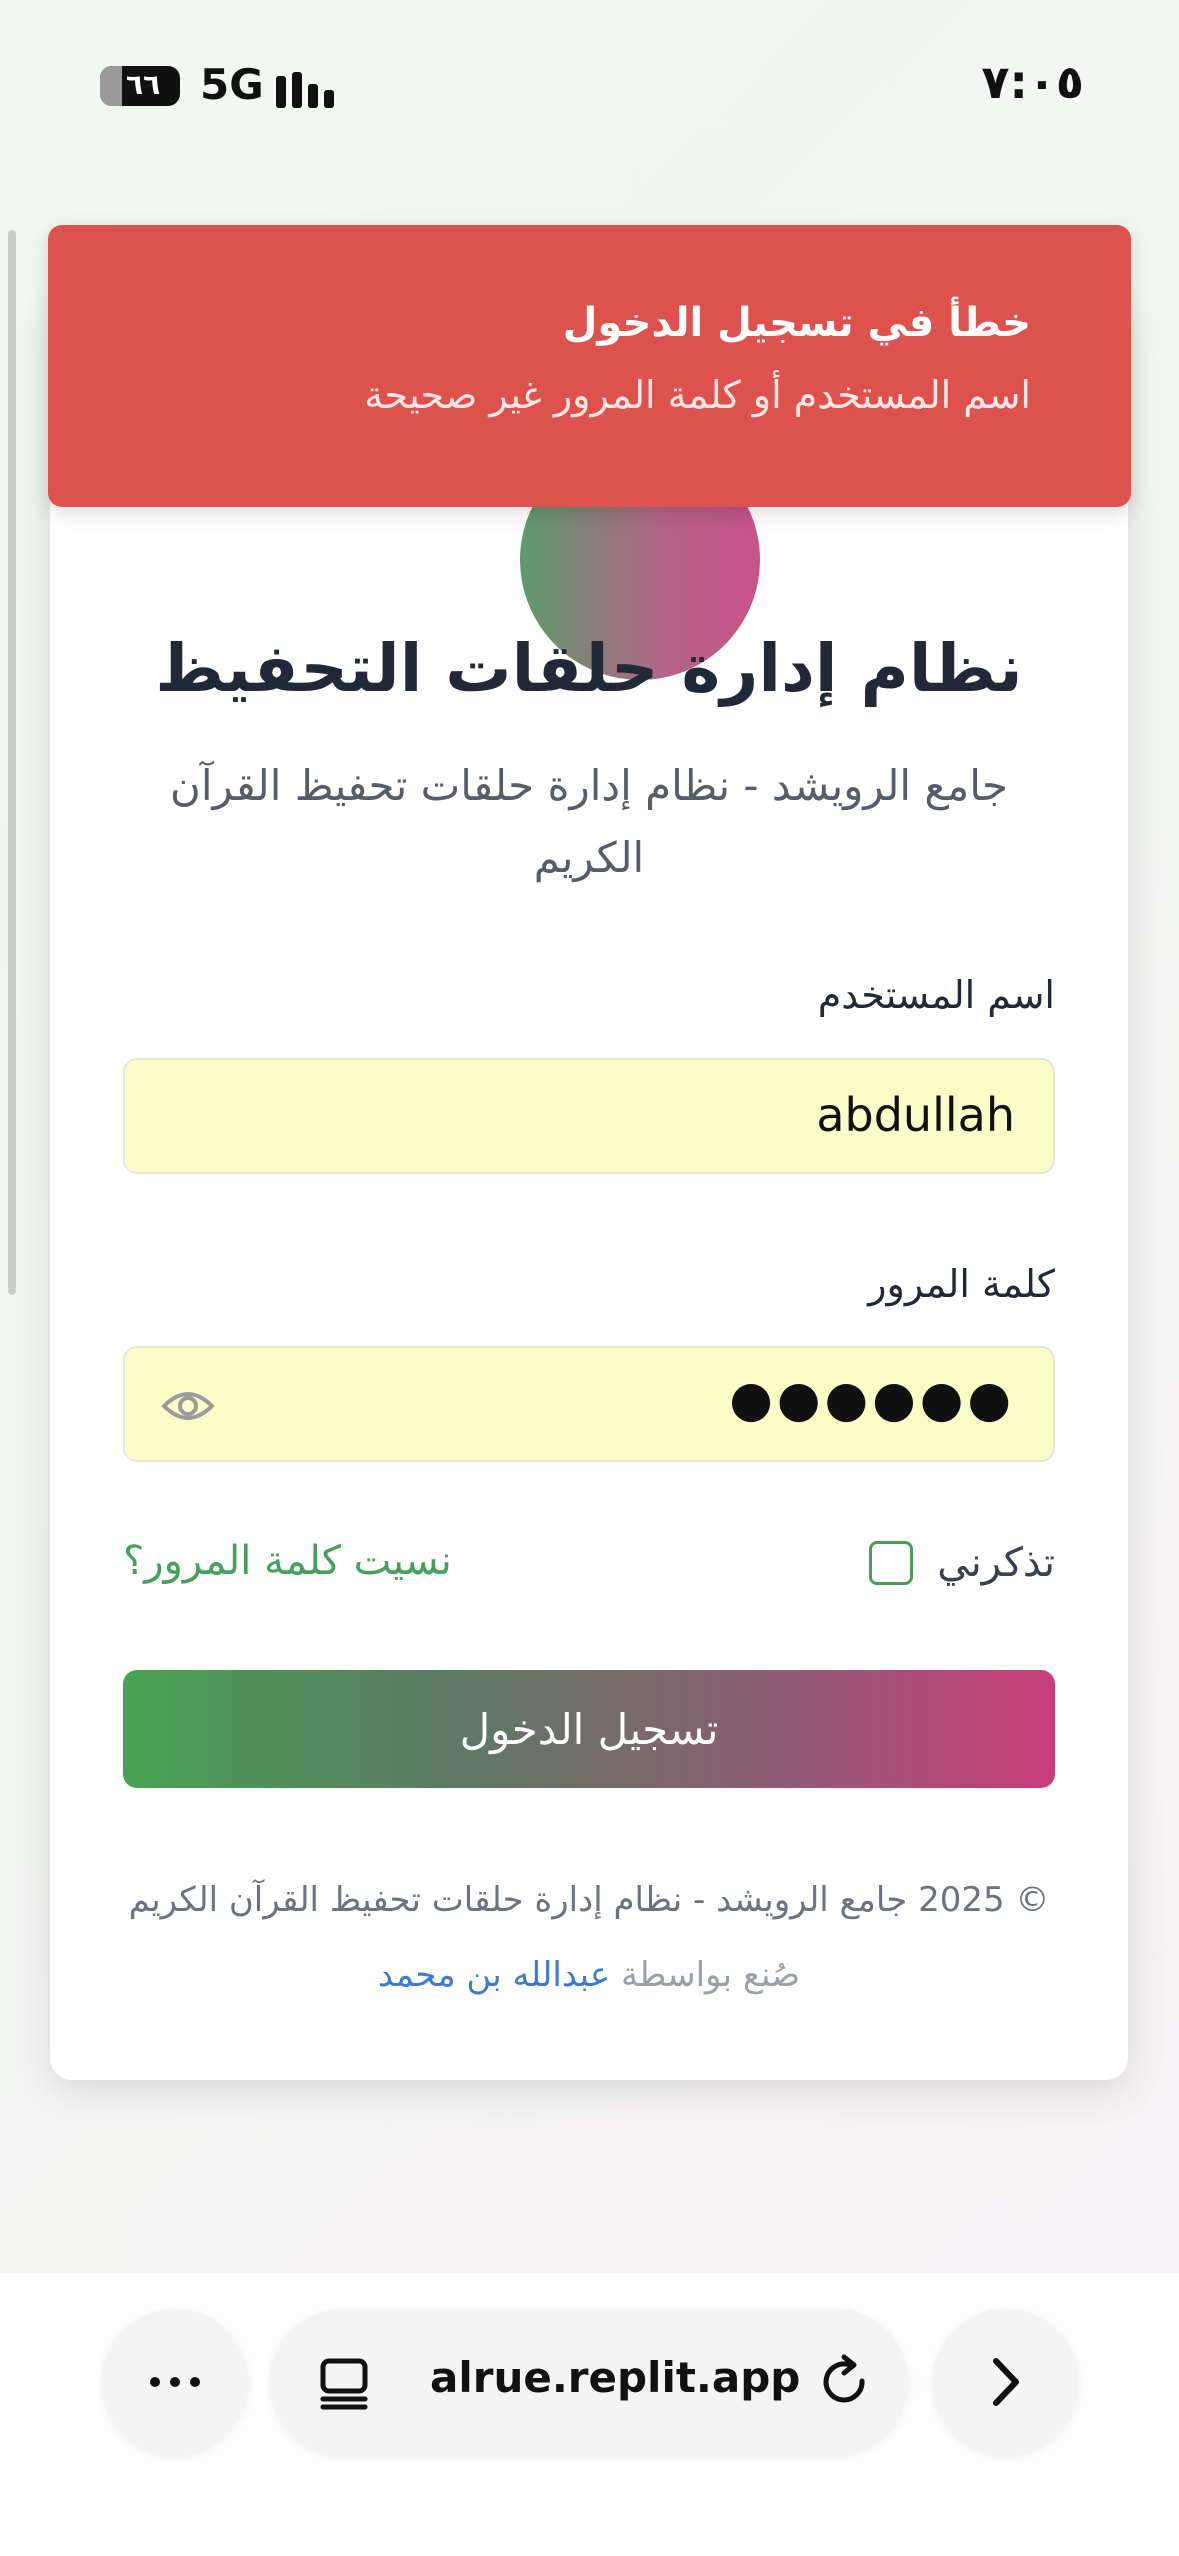  I want to click on clock: ٧:٠٥, so click(1032, 82).